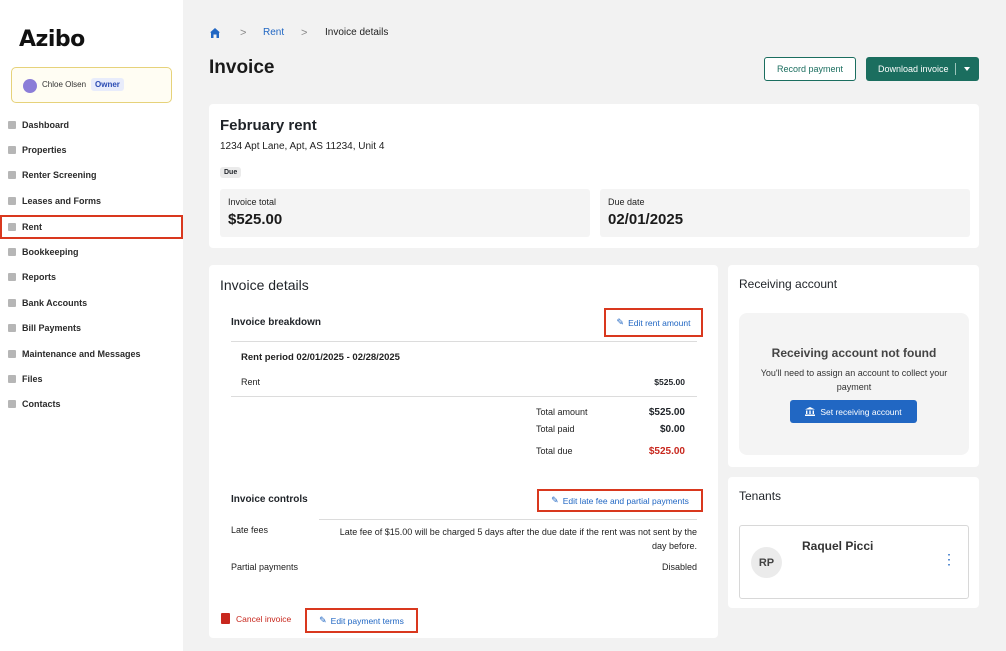 This screenshot has height=651, width=1006. I want to click on set-receiving-account-button: Set receiving account, so click(853, 411).